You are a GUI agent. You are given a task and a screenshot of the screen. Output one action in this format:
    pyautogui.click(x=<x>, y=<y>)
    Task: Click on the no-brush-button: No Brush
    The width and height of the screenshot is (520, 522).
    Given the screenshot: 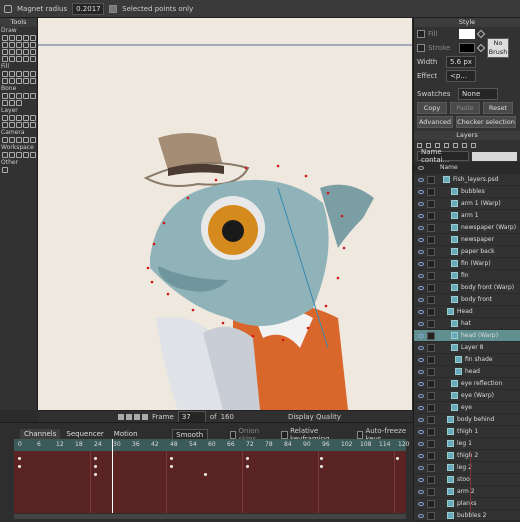 What is the action you would take?
    pyautogui.click(x=498, y=48)
    